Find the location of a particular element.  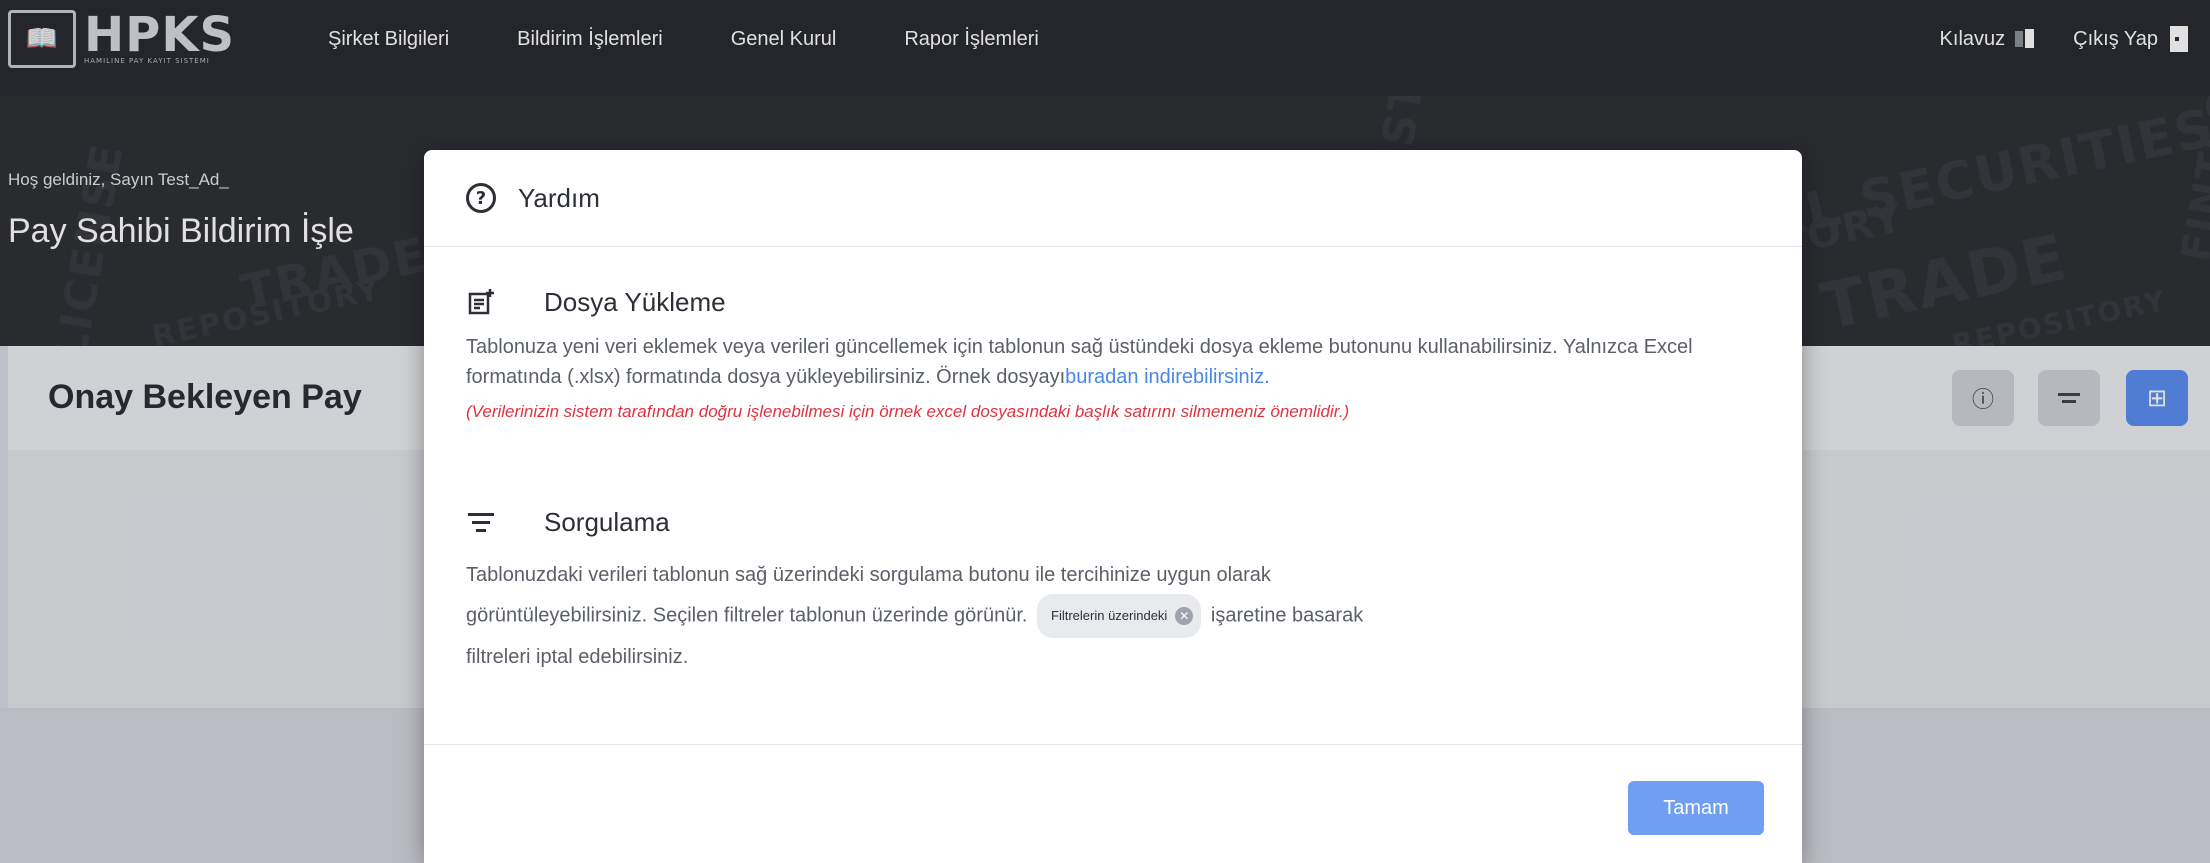

upload-section-title: Dosya Yükleme is located at coordinates (635, 301).